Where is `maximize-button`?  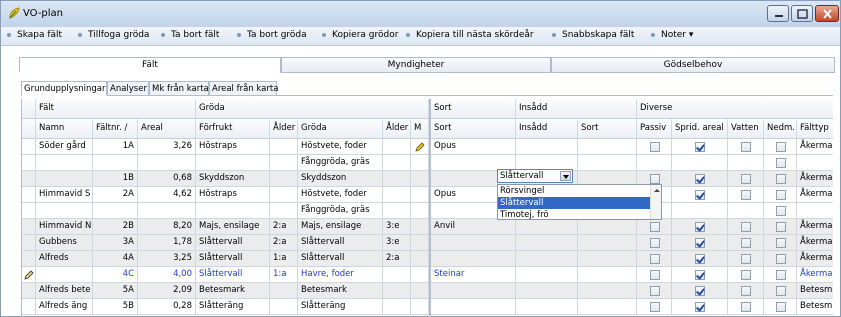 maximize-button is located at coordinates (802, 13).